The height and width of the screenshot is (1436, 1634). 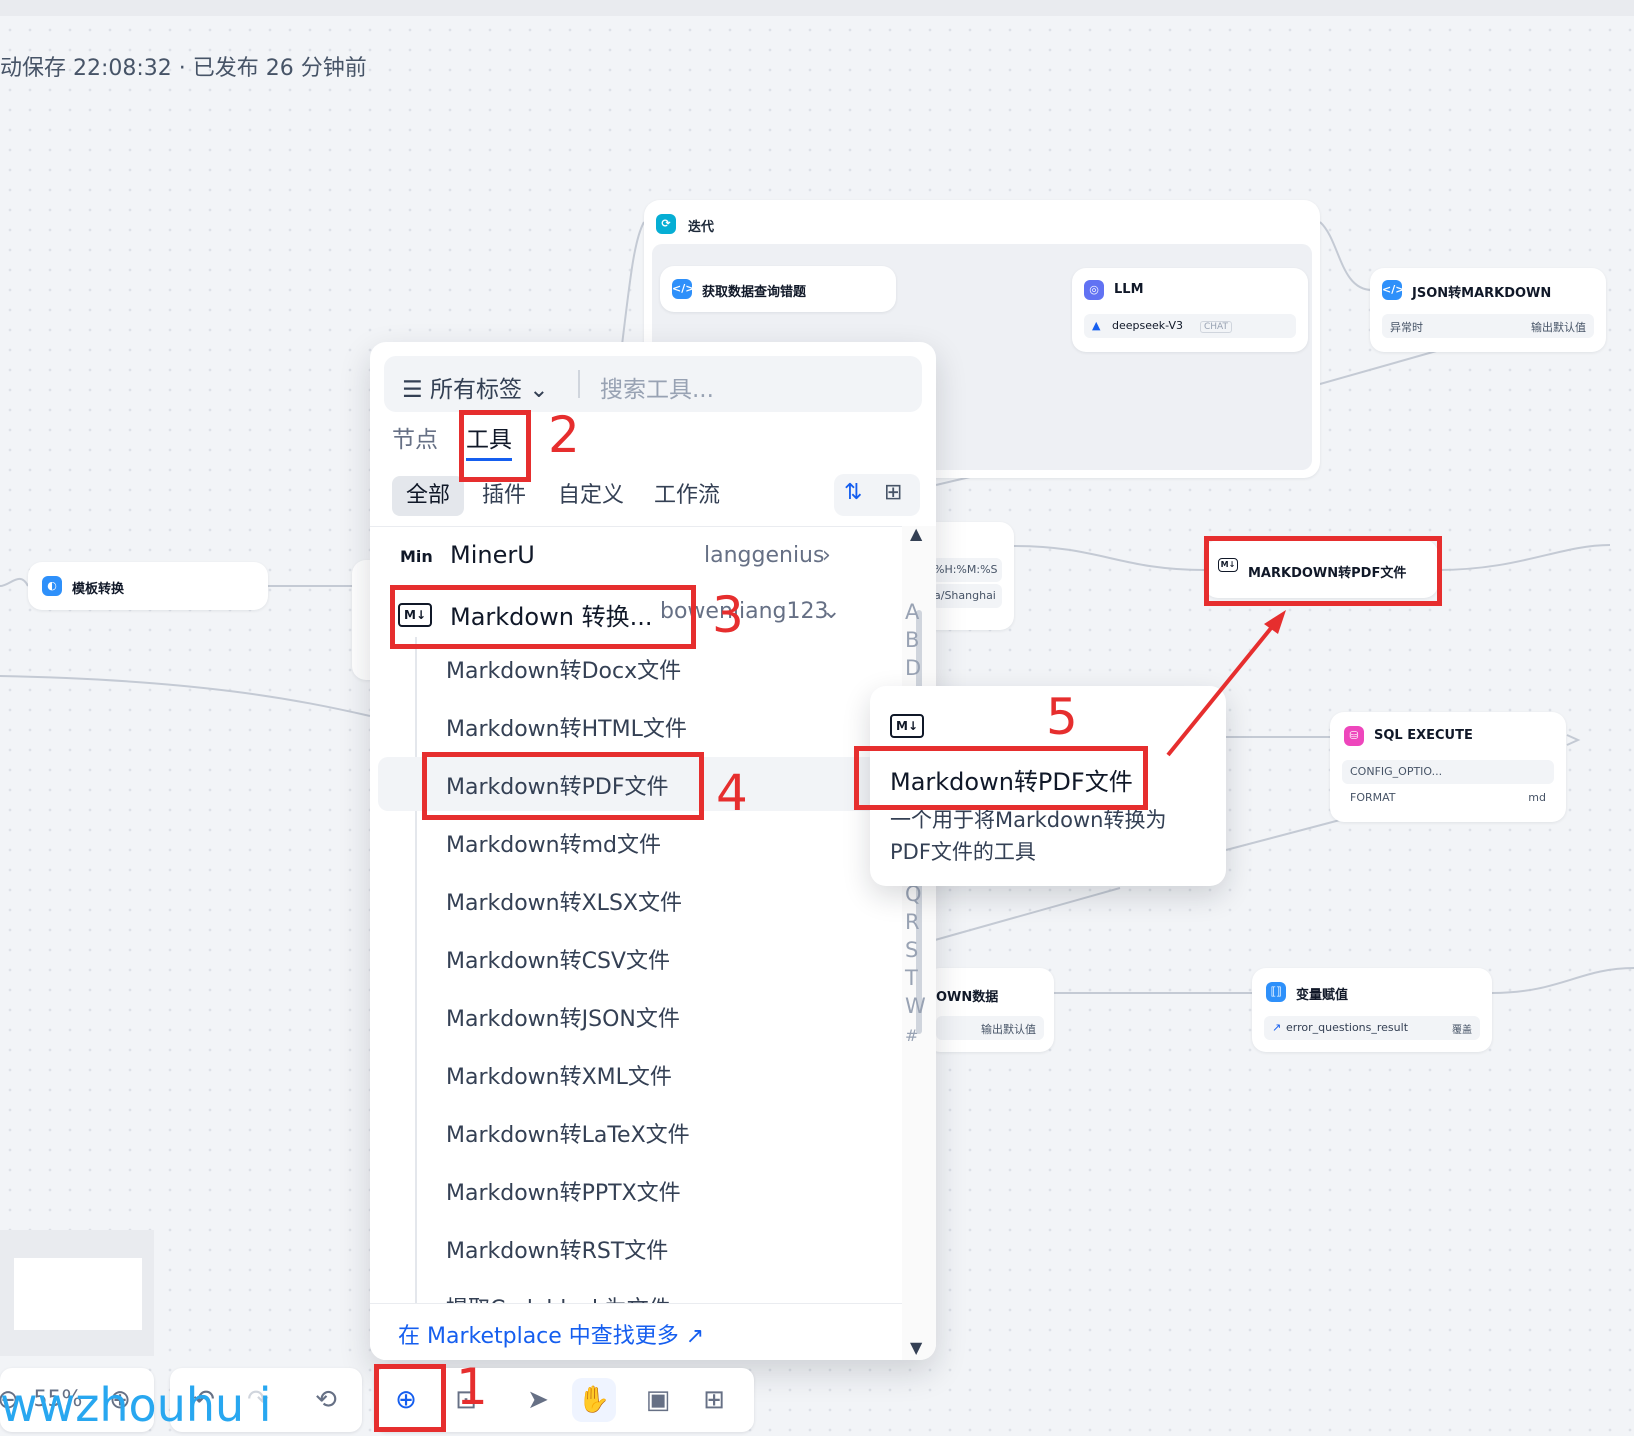 I want to click on annotation-arrow, so click(x=1226, y=683).